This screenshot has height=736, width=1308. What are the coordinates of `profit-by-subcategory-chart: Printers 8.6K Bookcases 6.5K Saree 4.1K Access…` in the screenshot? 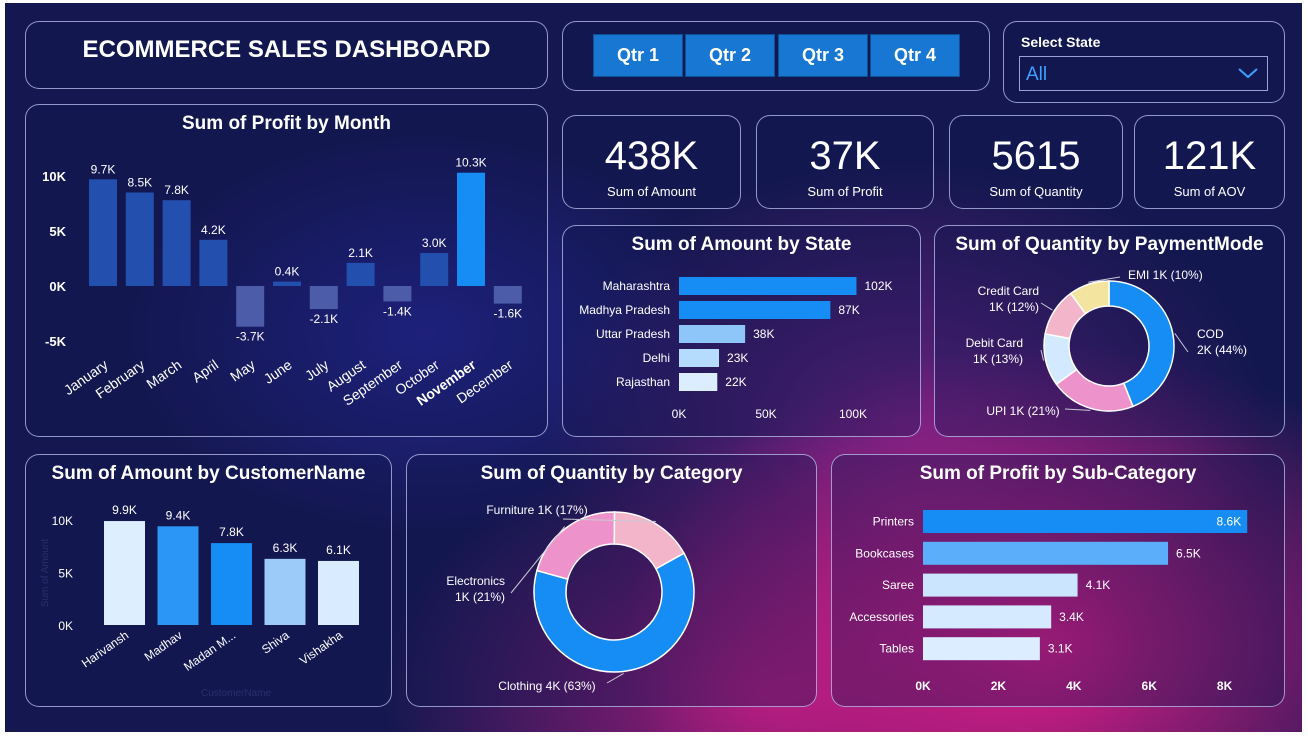 It's located at (1048, 601).